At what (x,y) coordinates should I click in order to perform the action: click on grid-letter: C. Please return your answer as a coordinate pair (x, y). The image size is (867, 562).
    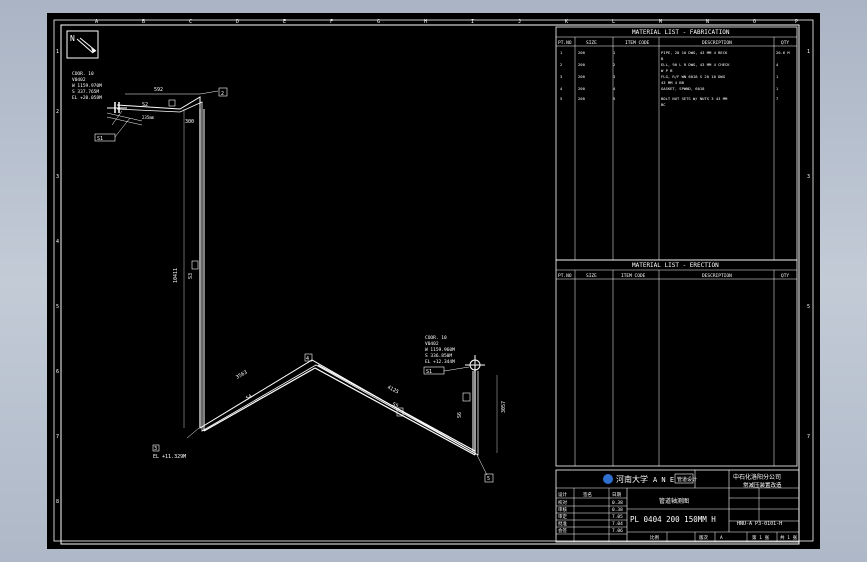
    Looking at the image, I should click on (190, 22).